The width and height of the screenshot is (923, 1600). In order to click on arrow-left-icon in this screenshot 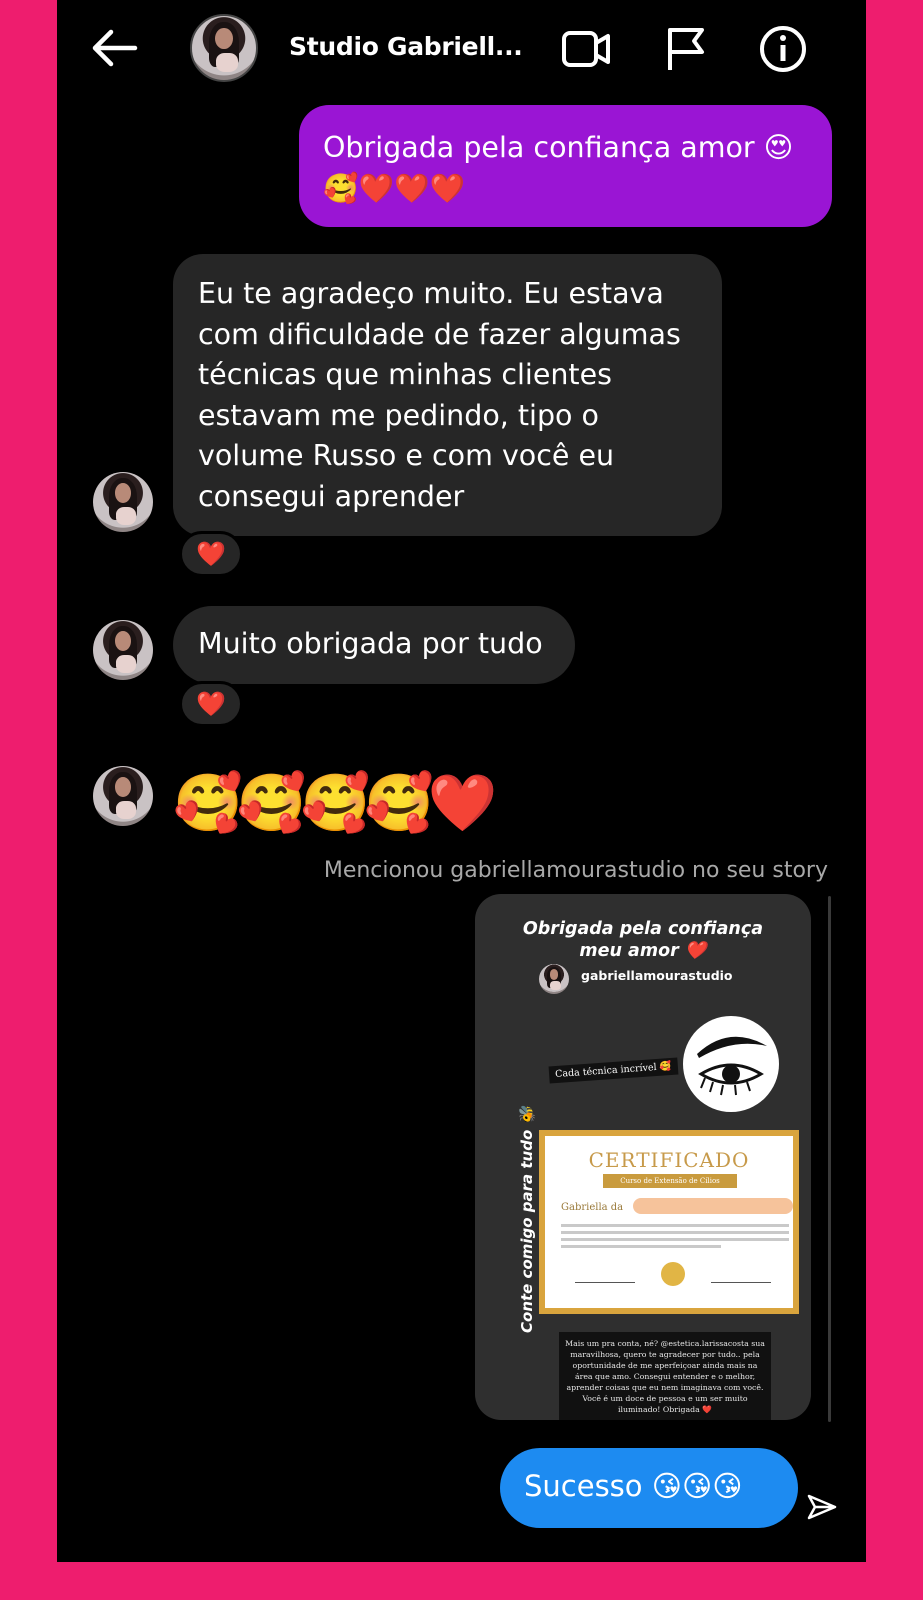, I will do `click(114, 48)`.